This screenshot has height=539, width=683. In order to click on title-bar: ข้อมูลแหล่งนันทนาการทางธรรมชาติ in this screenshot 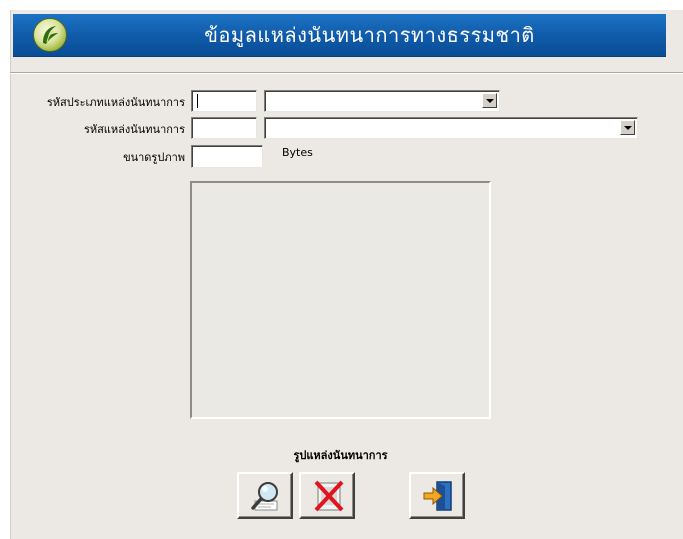, I will do `click(339, 35)`.